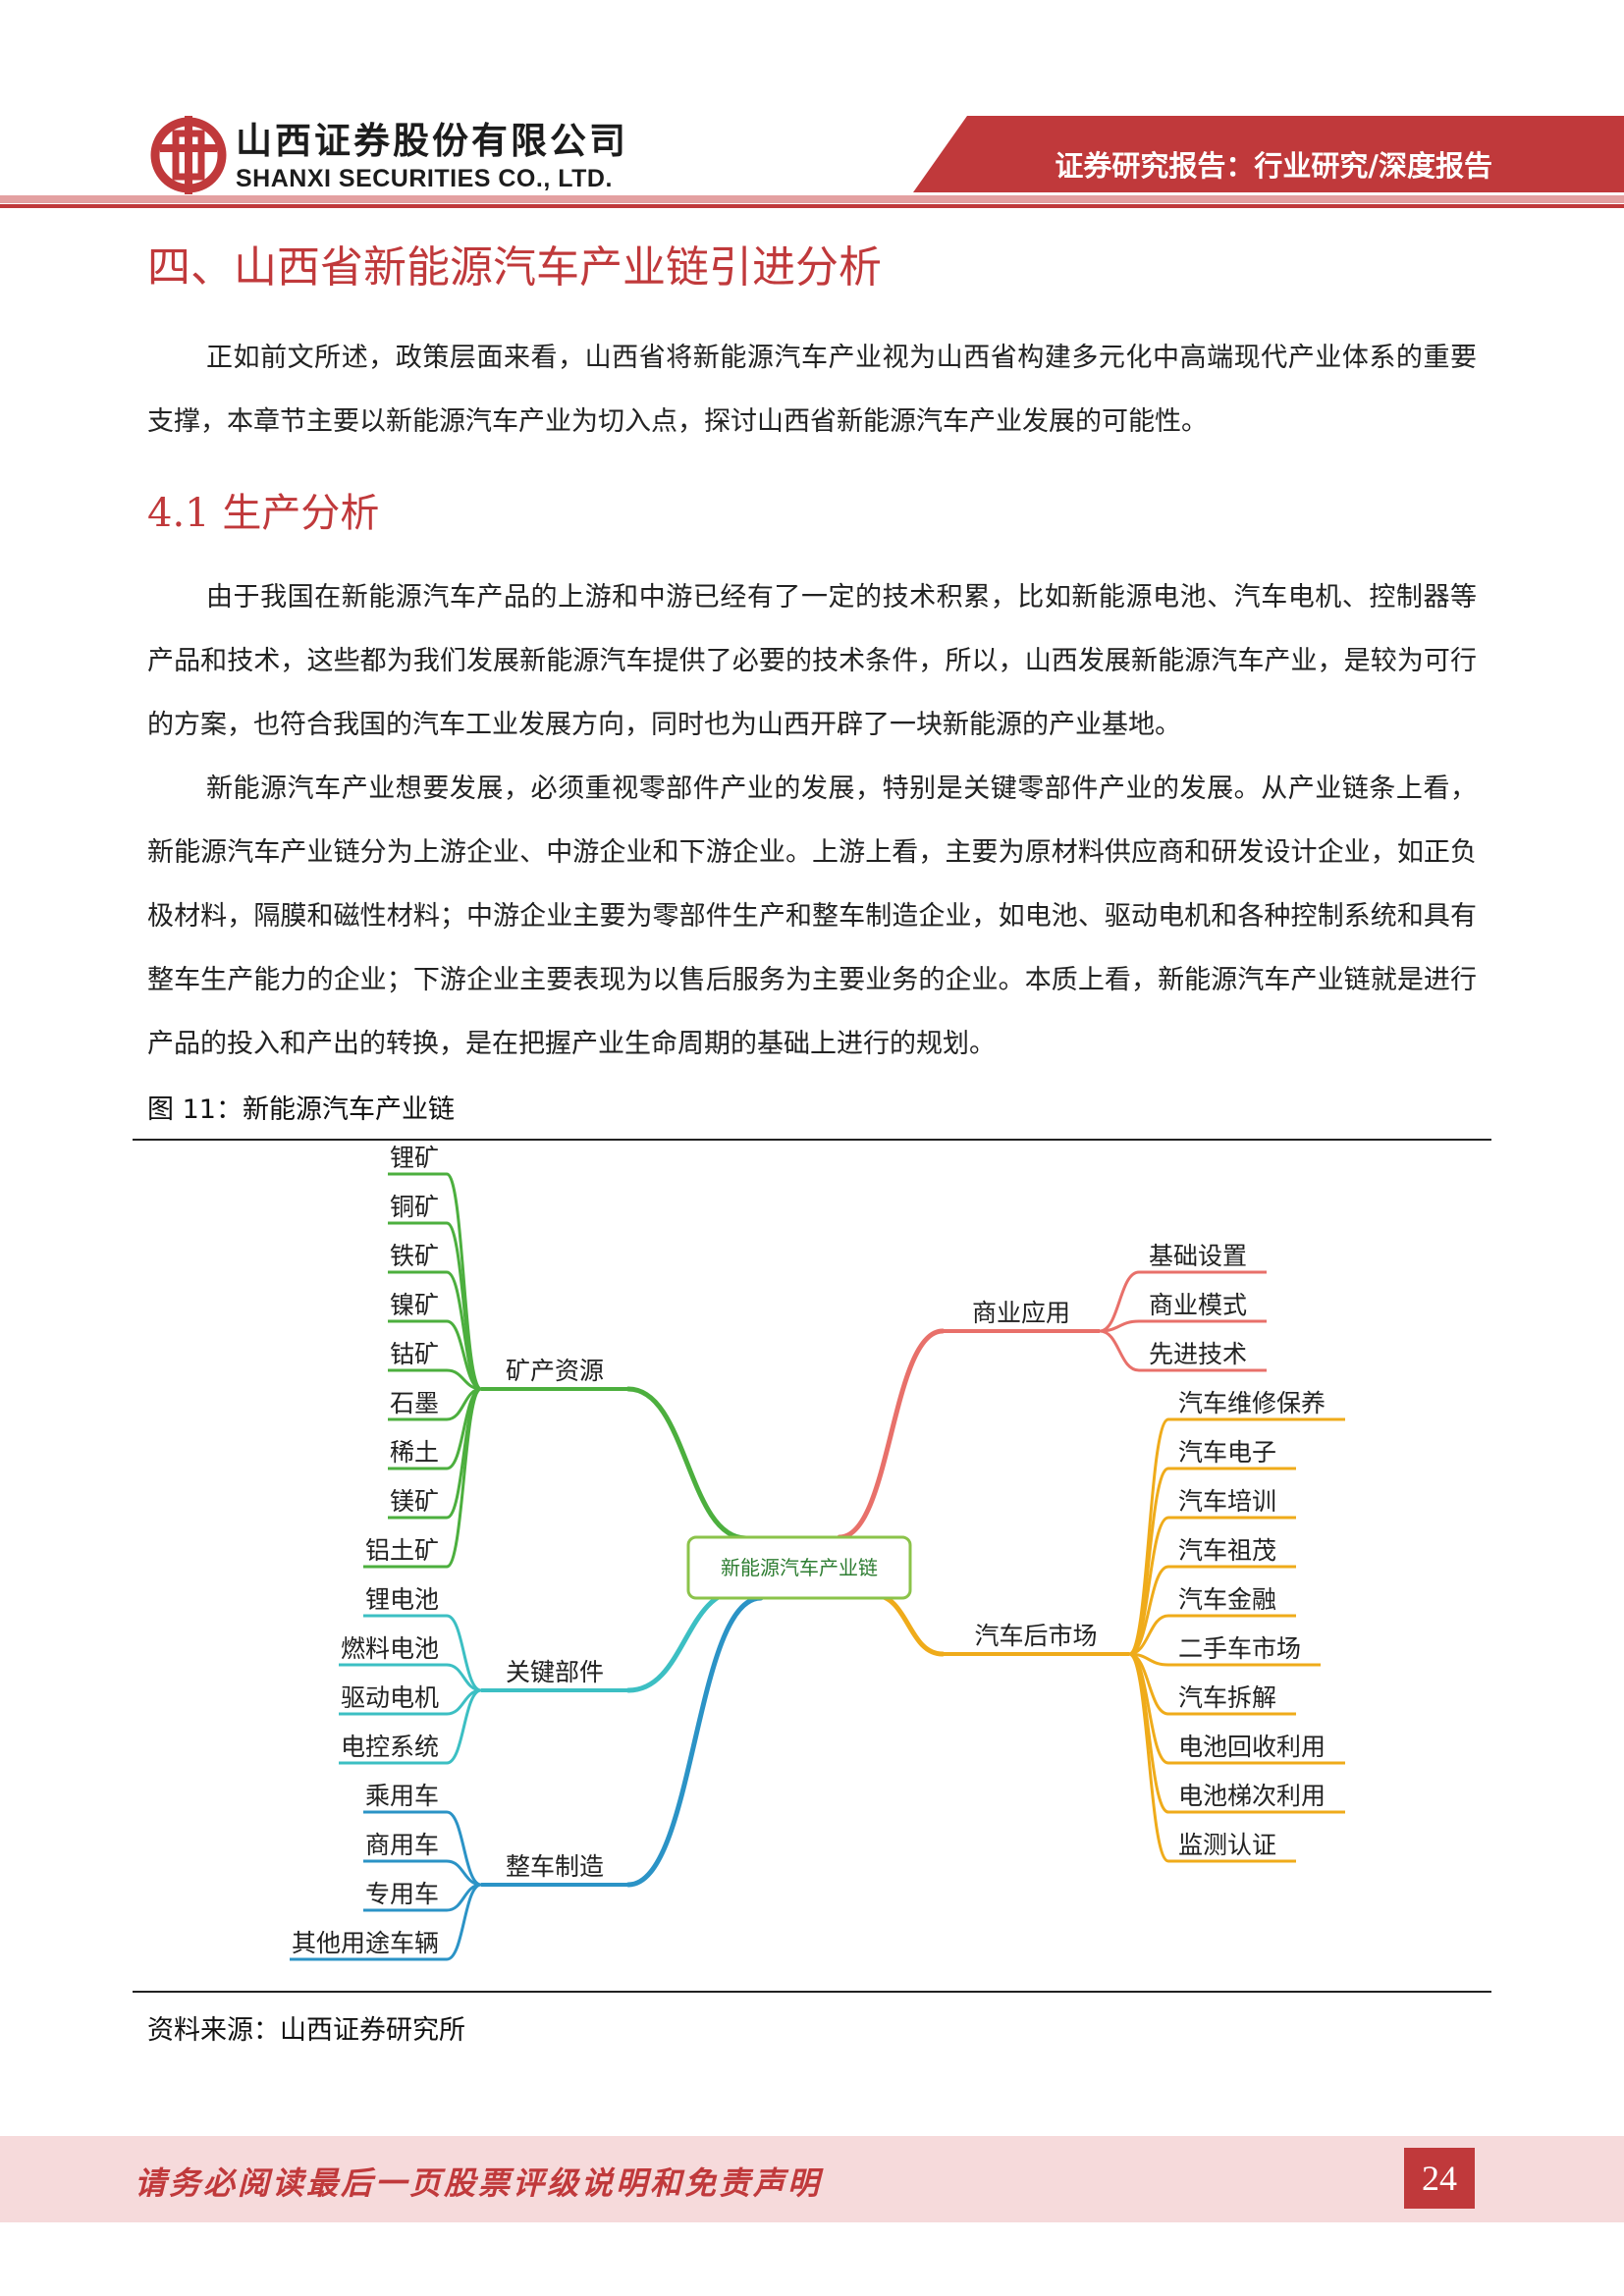 The image size is (1624, 2296). What do you see at coordinates (1021, 1313) in the screenshot?
I see `mindmap-branch-label: 商业应用` at bounding box center [1021, 1313].